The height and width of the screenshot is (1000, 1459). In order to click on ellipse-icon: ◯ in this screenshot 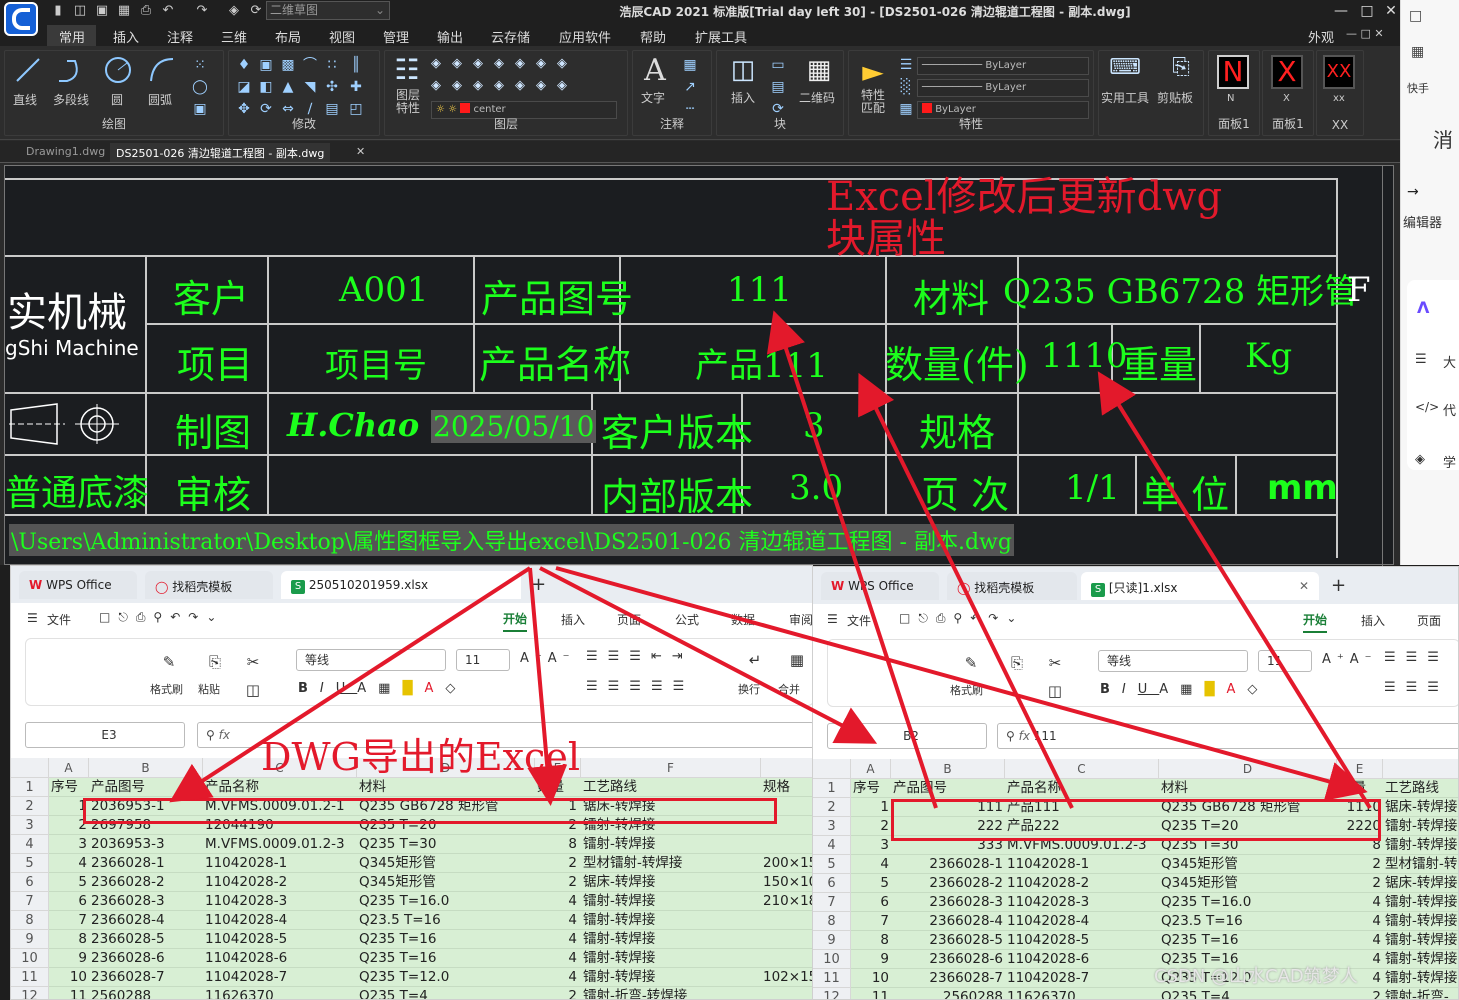, I will do `click(200, 87)`.